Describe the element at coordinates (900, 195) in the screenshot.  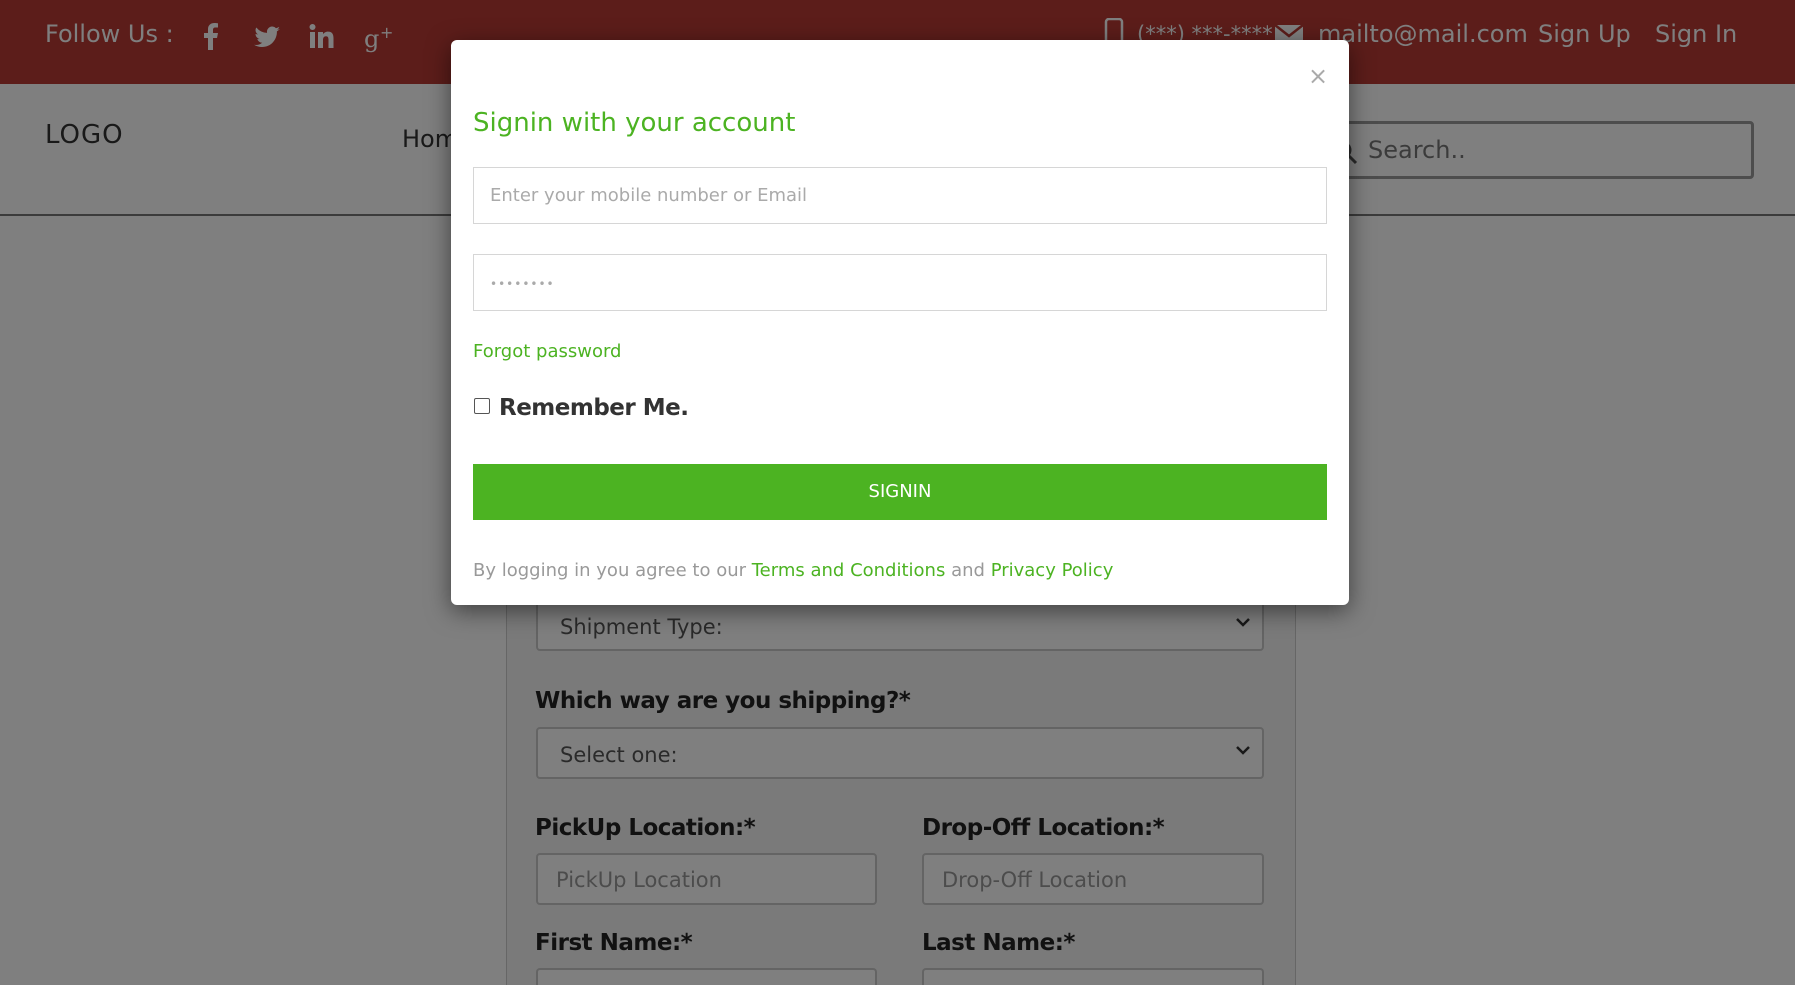
I see `username-input: Enter your mobile number or Email` at that location.